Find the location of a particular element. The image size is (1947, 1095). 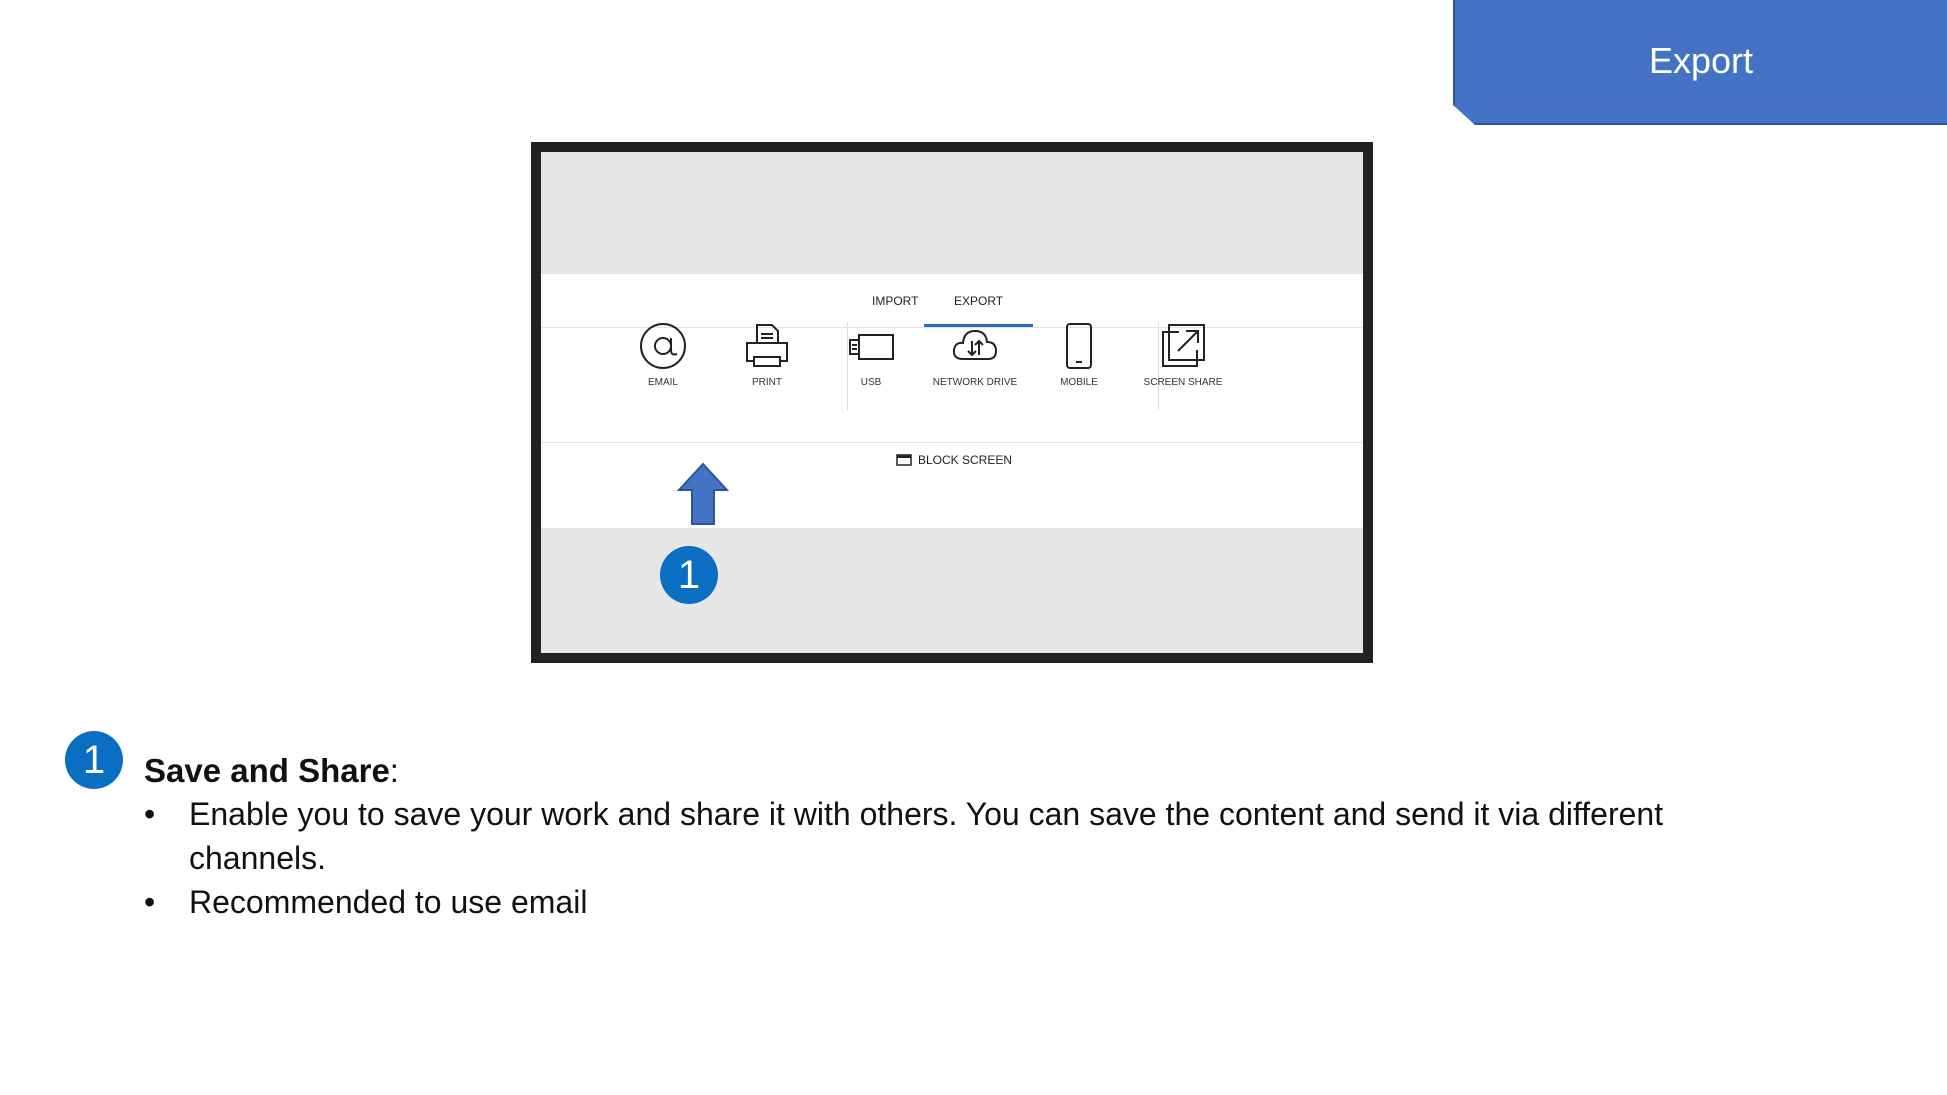

email-label: EMAIL is located at coordinates (662, 382).